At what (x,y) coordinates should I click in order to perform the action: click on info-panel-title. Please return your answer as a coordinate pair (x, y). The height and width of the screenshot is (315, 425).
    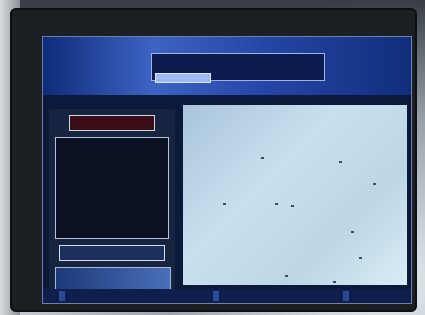
    Looking at the image, I should click on (112, 123).